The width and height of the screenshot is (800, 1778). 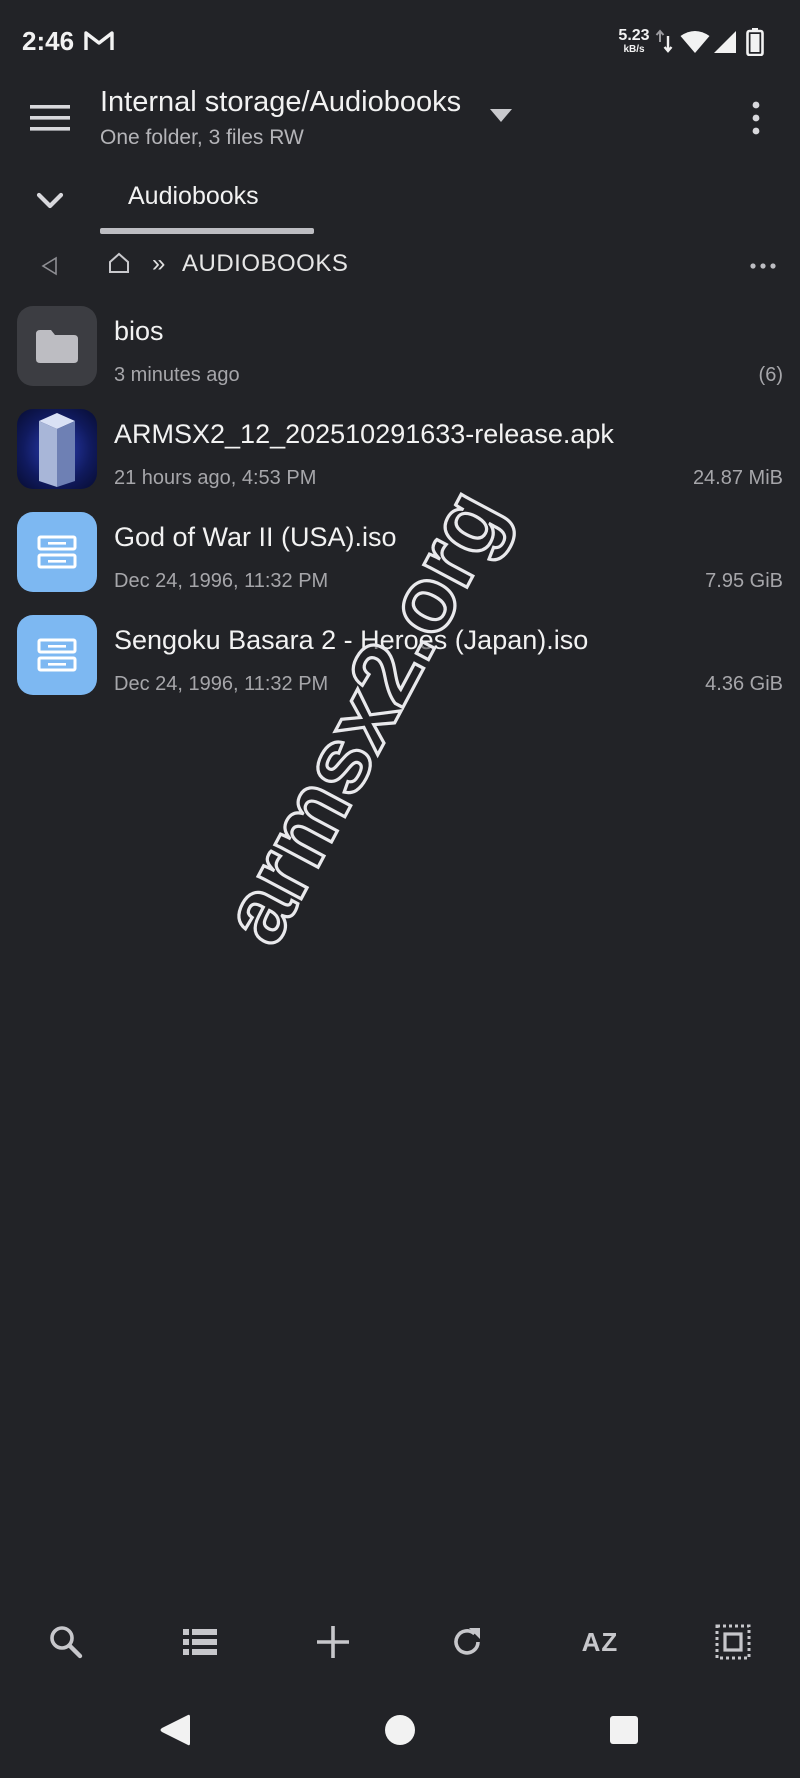 I want to click on add-button, so click(x=333, y=1642).